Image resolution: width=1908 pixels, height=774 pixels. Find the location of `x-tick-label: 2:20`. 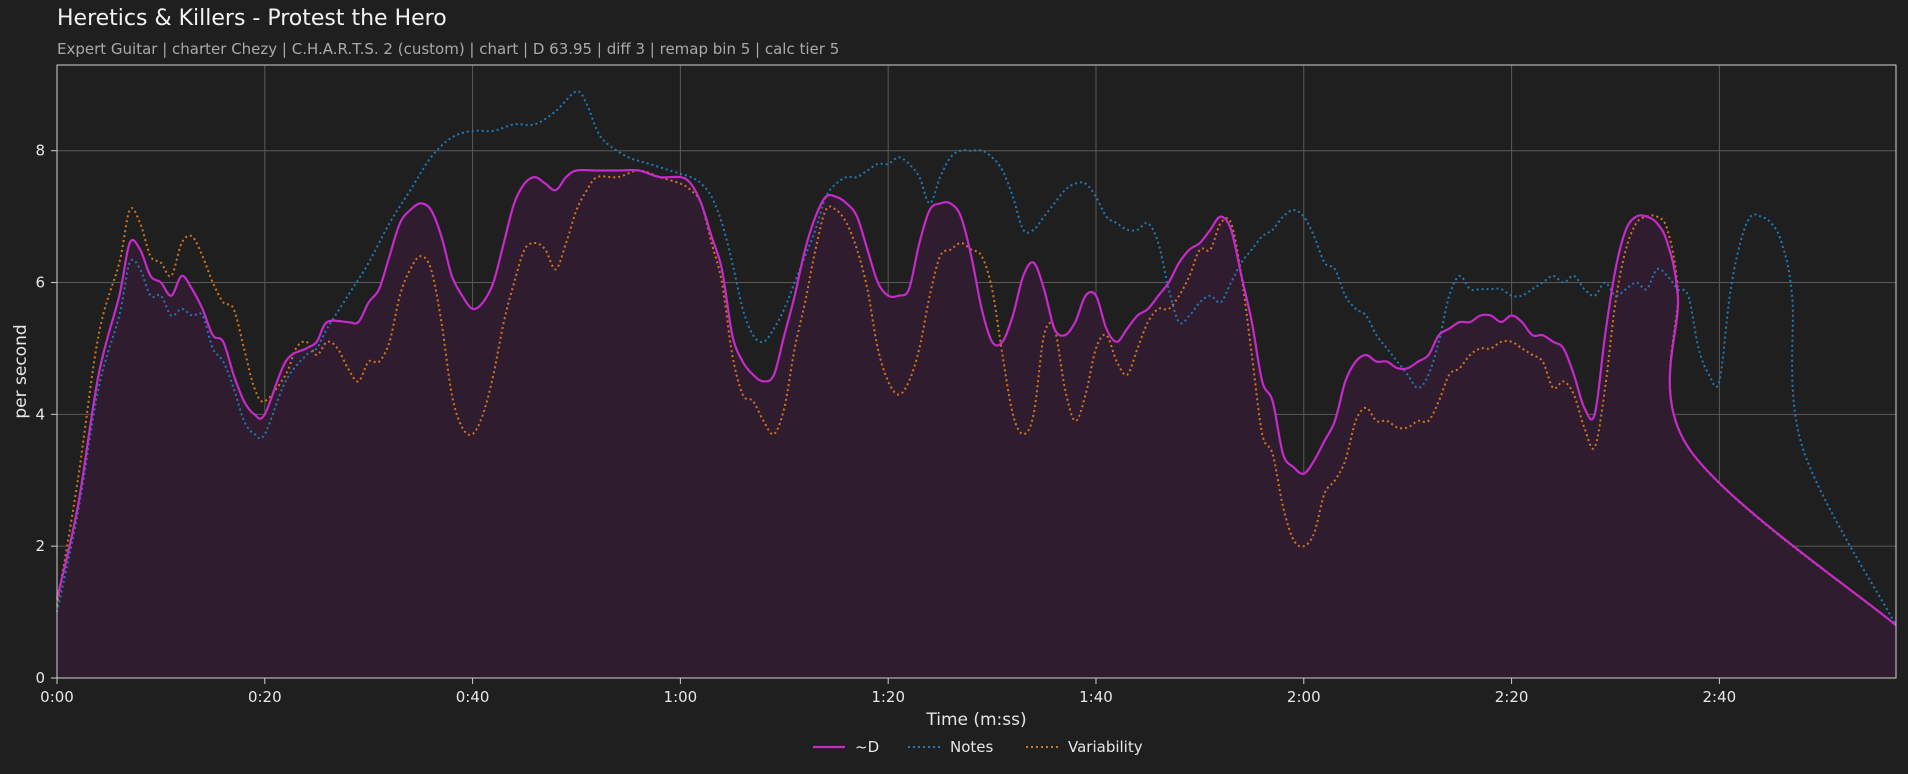

x-tick-label: 2:20 is located at coordinates (1512, 697).